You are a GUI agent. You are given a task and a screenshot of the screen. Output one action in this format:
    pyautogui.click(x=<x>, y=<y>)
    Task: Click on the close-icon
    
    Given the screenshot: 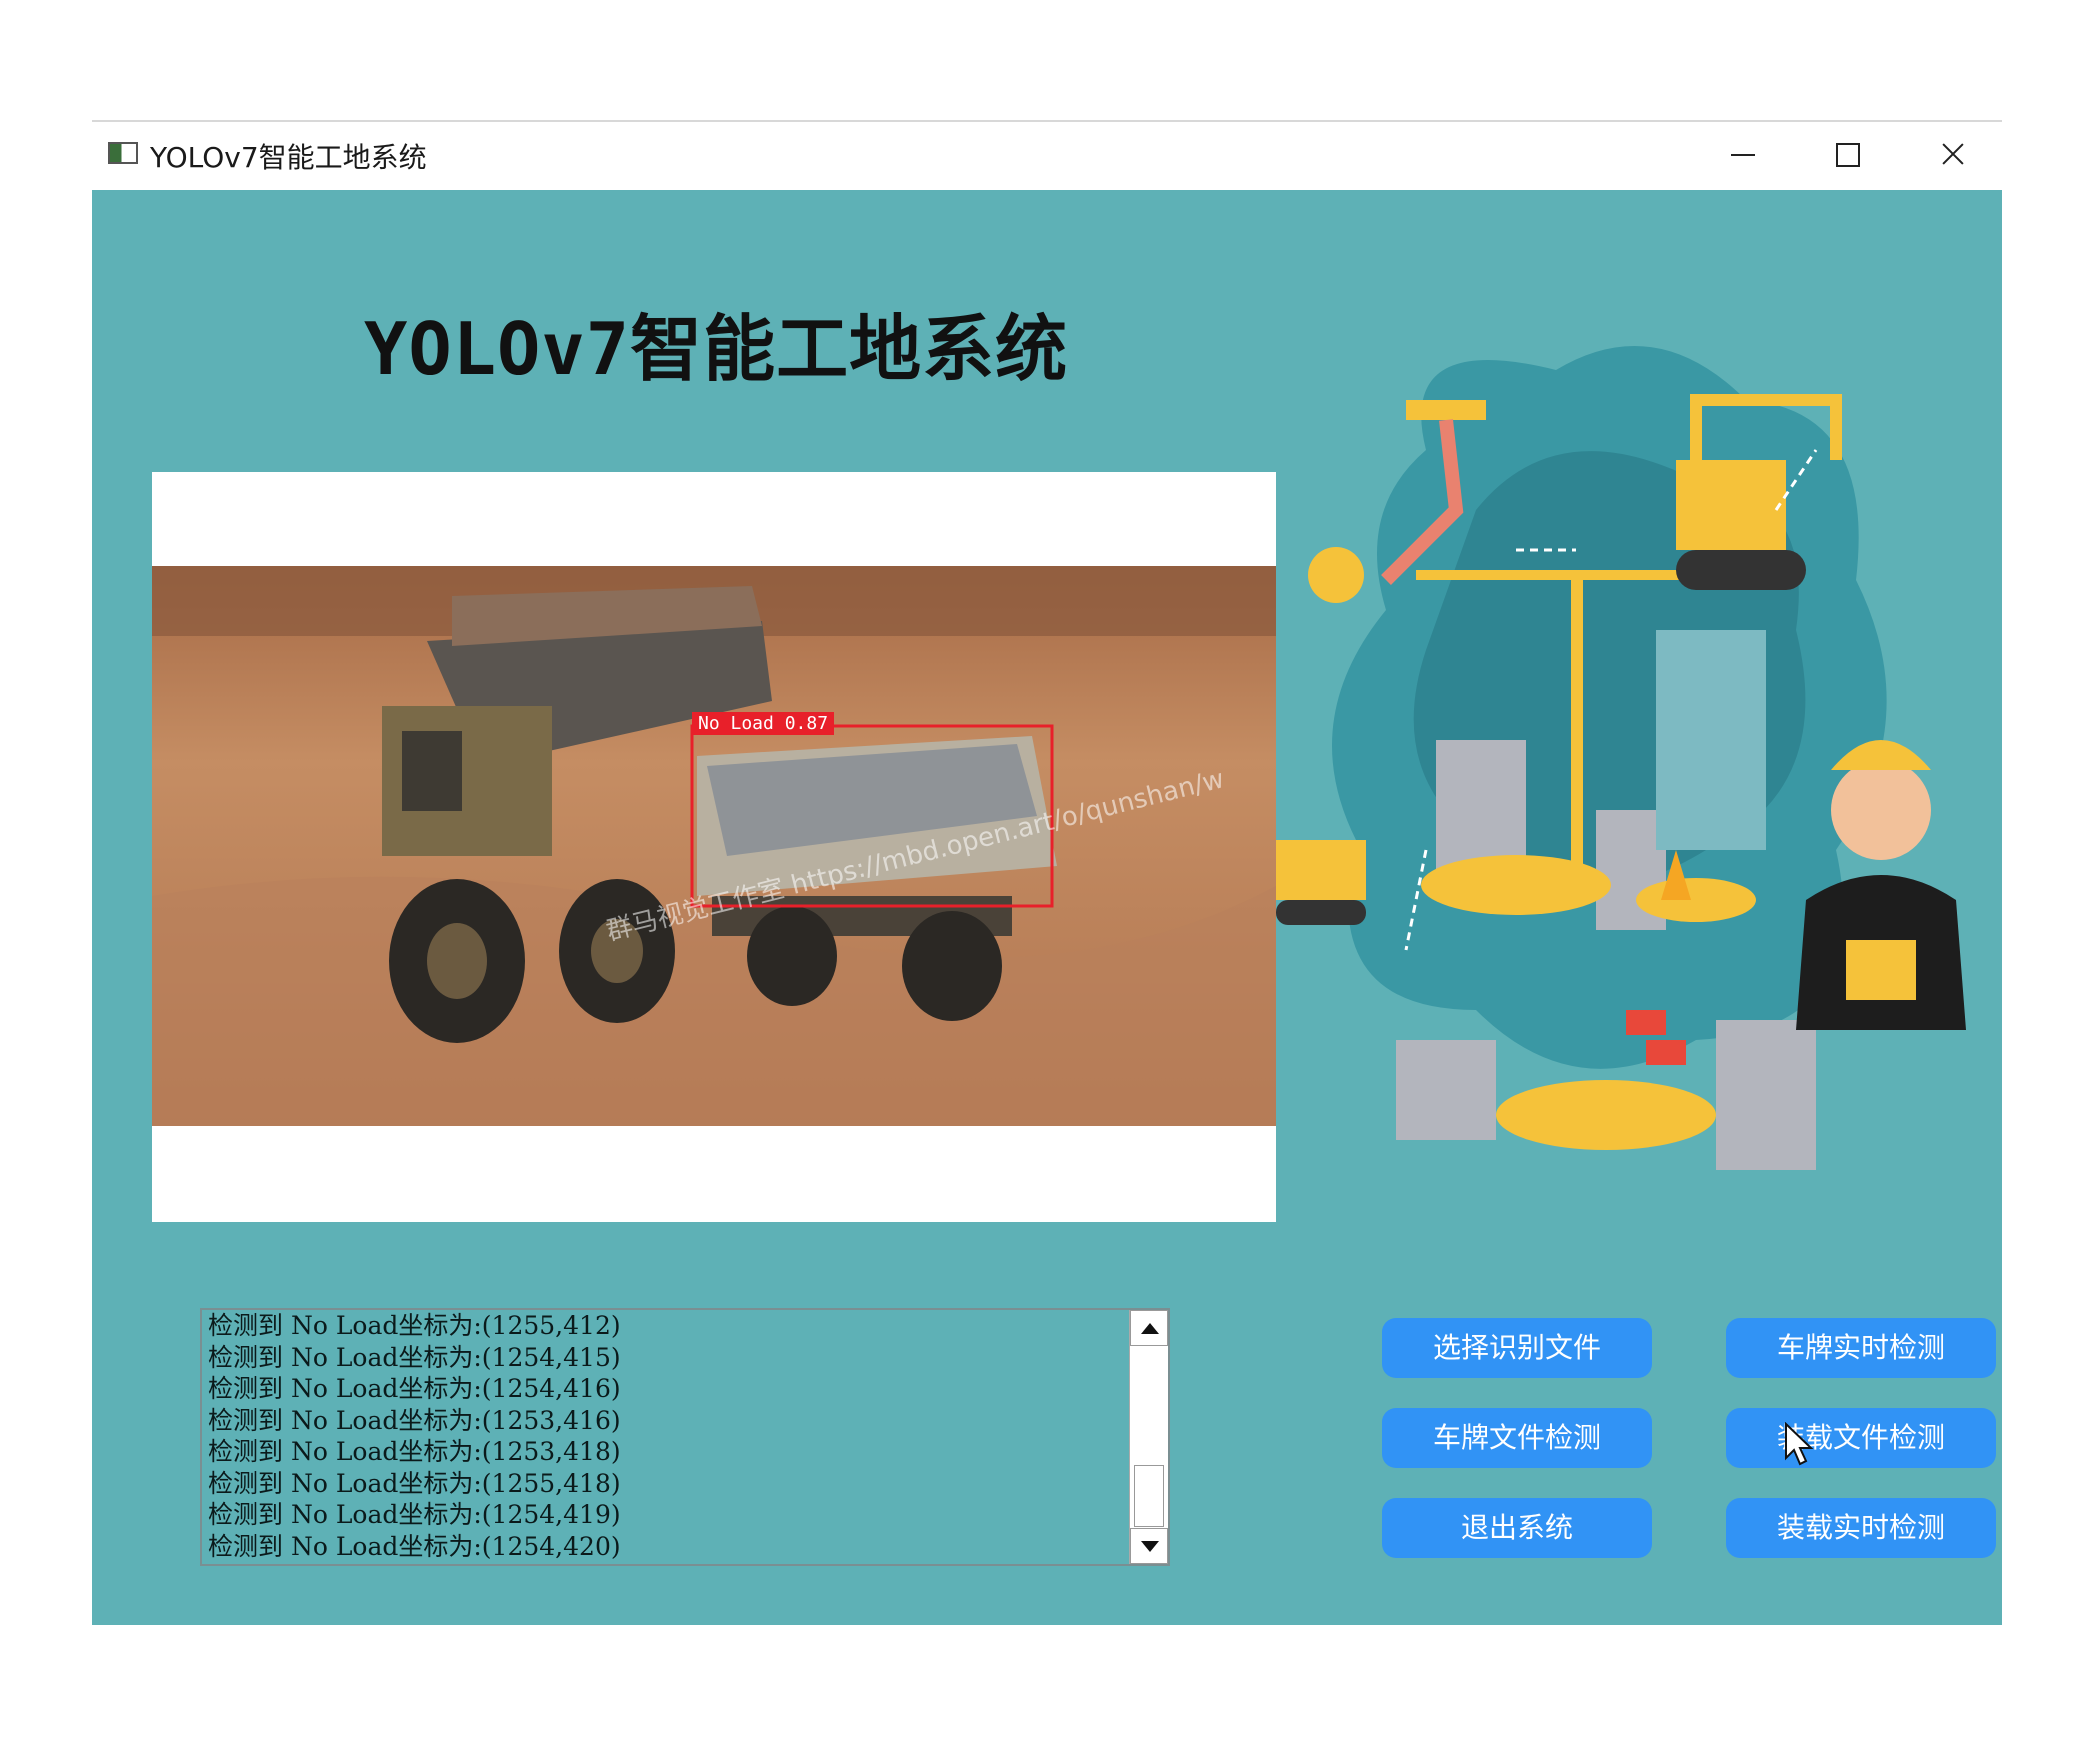 What is the action you would take?
    pyautogui.click(x=1954, y=155)
    